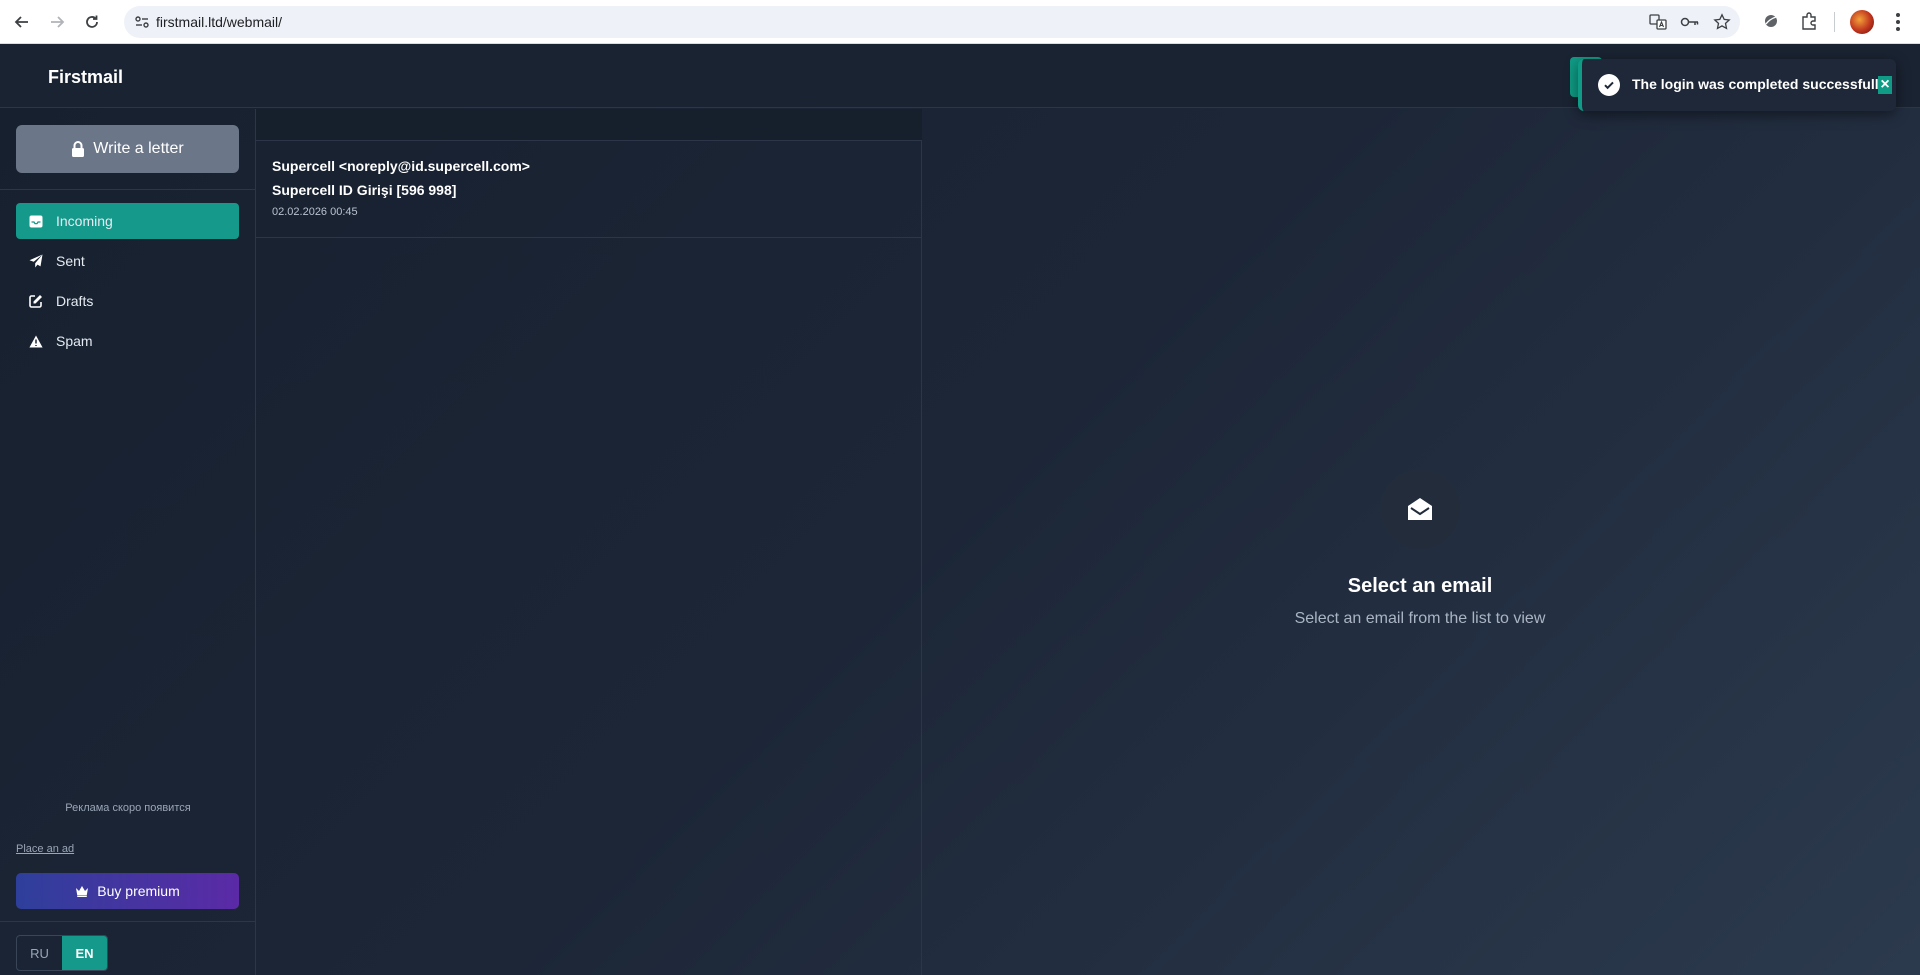 The height and width of the screenshot is (975, 1920). What do you see at coordinates (128, 808) in the screenshot?
I see `ad-notice: Реклама скоро появится` at bounding box center [128, 808].